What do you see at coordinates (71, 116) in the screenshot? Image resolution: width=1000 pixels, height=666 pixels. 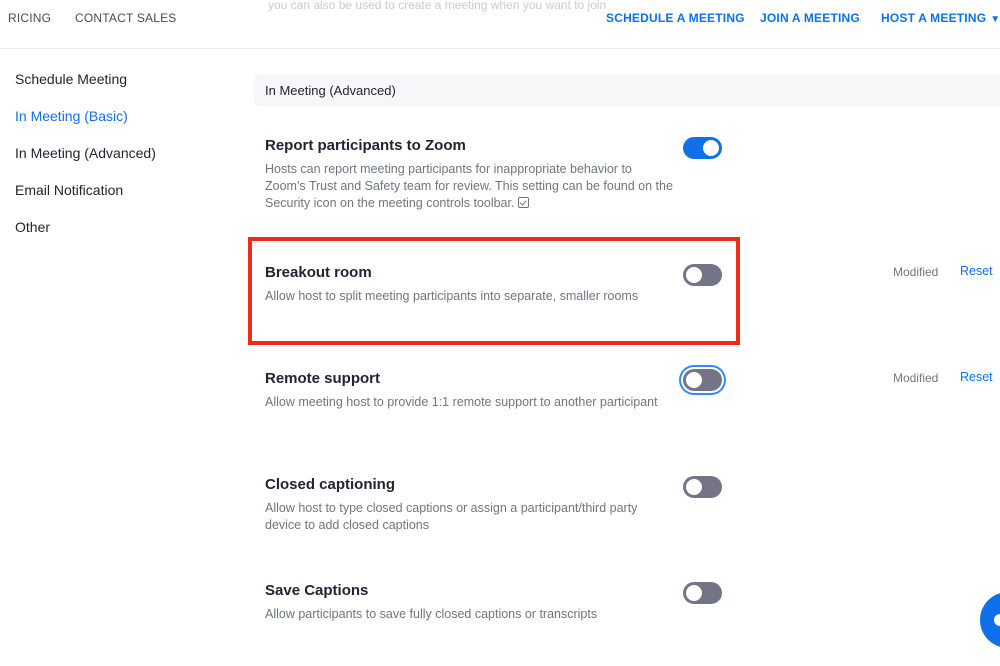 I see `sidebar-item-in-meeting-basic: In Meeting (Basic)` at bounding box center [71, 116].